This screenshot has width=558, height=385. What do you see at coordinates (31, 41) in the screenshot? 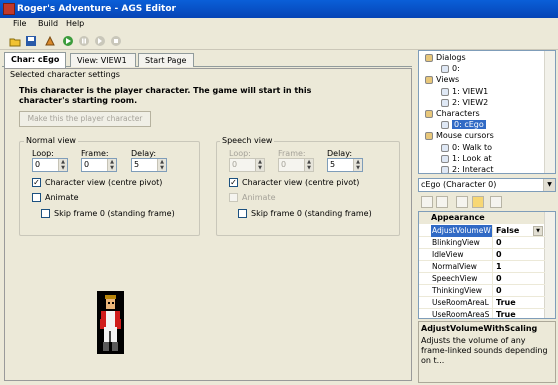
I see `save-icon` at bounding box center [31, 41].